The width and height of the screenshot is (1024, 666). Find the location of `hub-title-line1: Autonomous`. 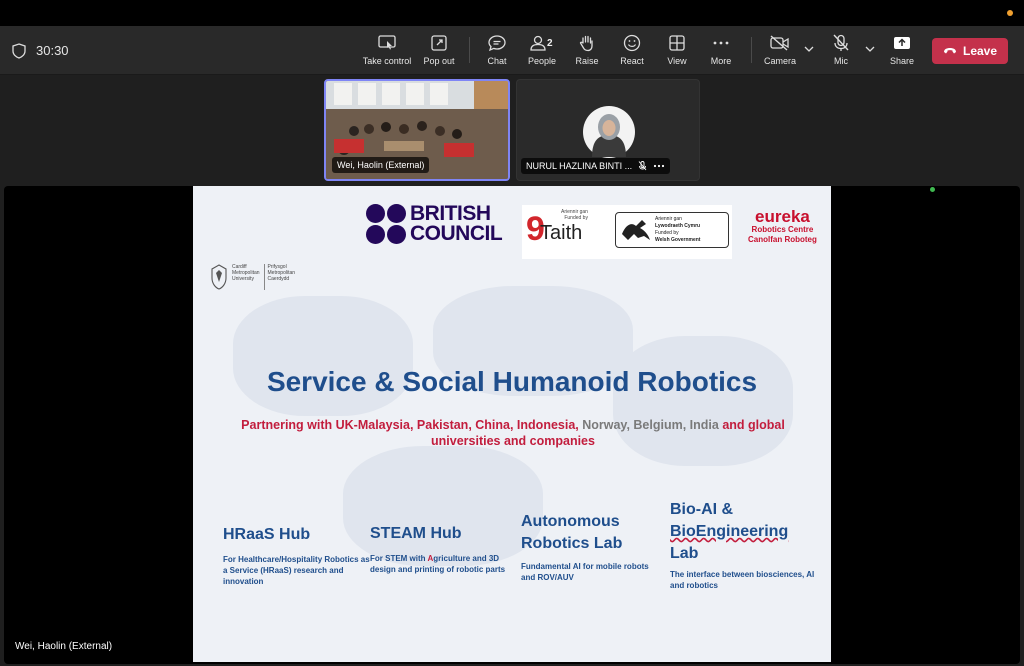

hub-title-line1: Autonomous is located at coordinates (570, 521).